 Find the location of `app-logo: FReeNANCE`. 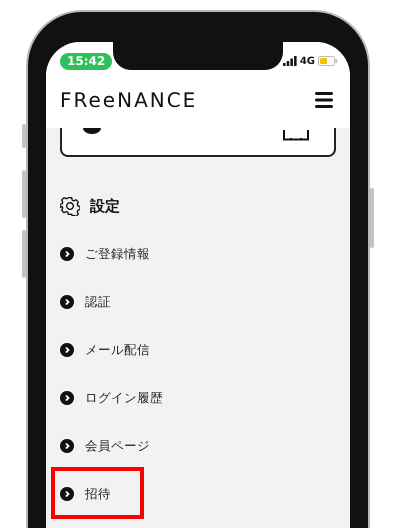

app-logo: FReeNANCE is located at coordinates (129, 100).